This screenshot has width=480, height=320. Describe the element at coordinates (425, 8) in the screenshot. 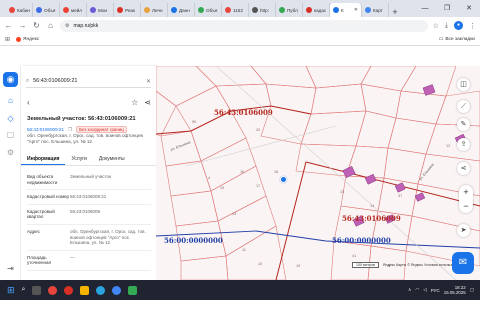

I see `minimize-button: —` at that location.